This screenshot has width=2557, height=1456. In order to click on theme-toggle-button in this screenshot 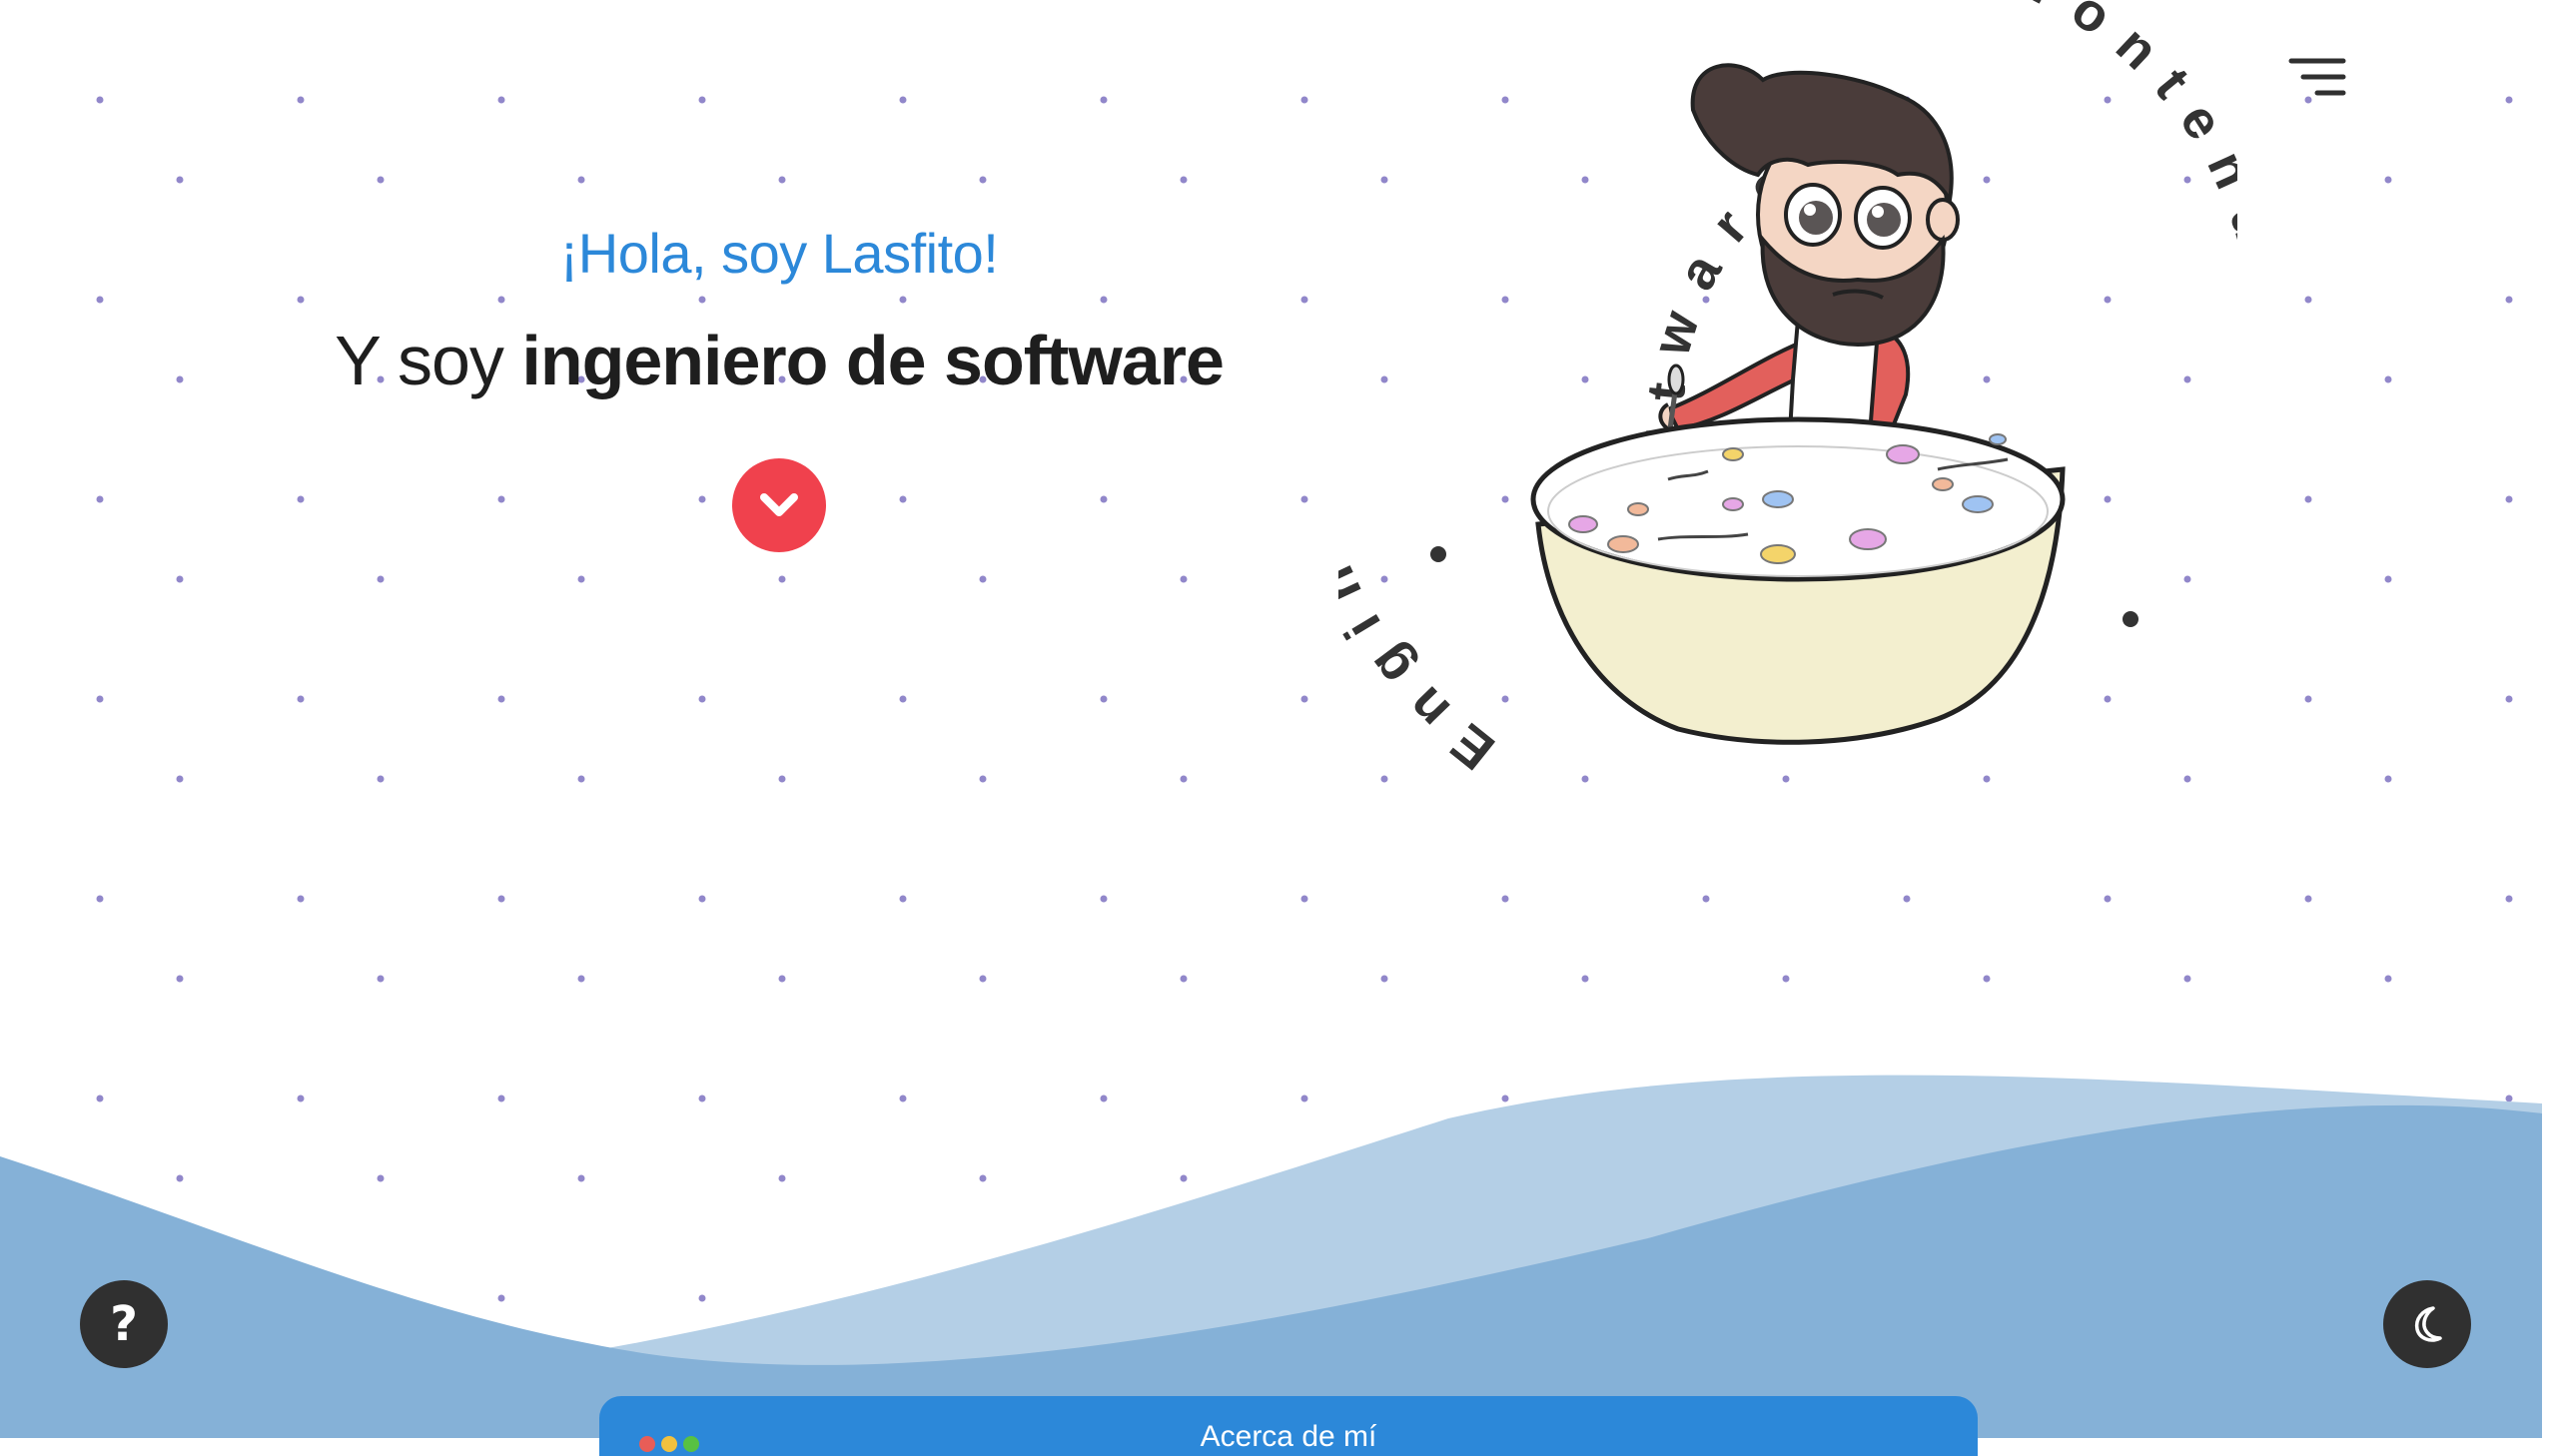, I will do `click(2427, 1324)`.